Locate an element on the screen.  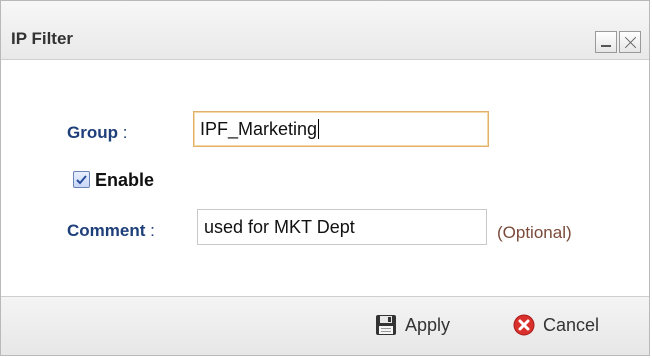
minimize-button is located at coordinates (606, 42).